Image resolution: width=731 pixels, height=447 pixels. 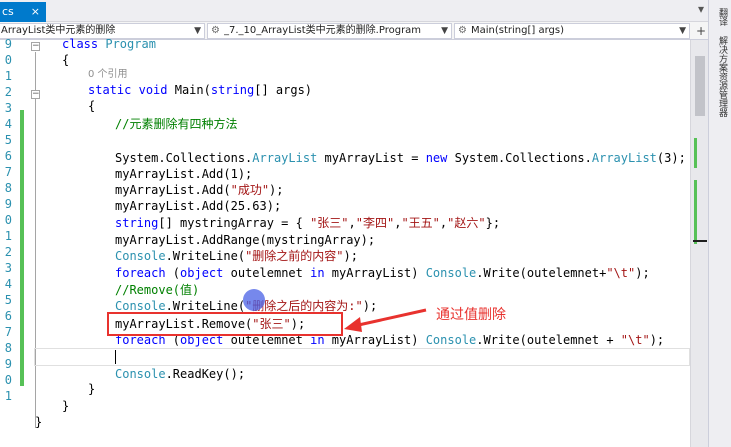 I want to click on document-tab-strip: cs × ▾, so click(x=354, y=11).